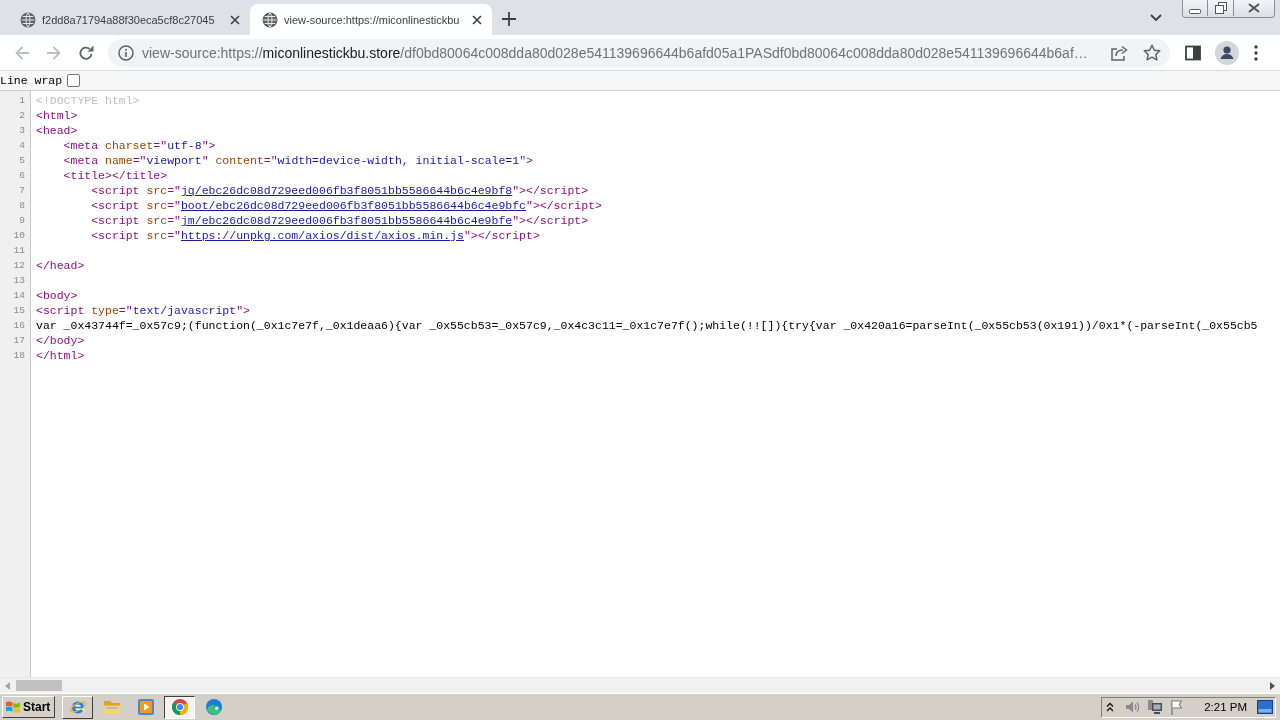 The image size is (1280, 720). I want to click on line-wrap-label: Line wrap, so click(31, 80).